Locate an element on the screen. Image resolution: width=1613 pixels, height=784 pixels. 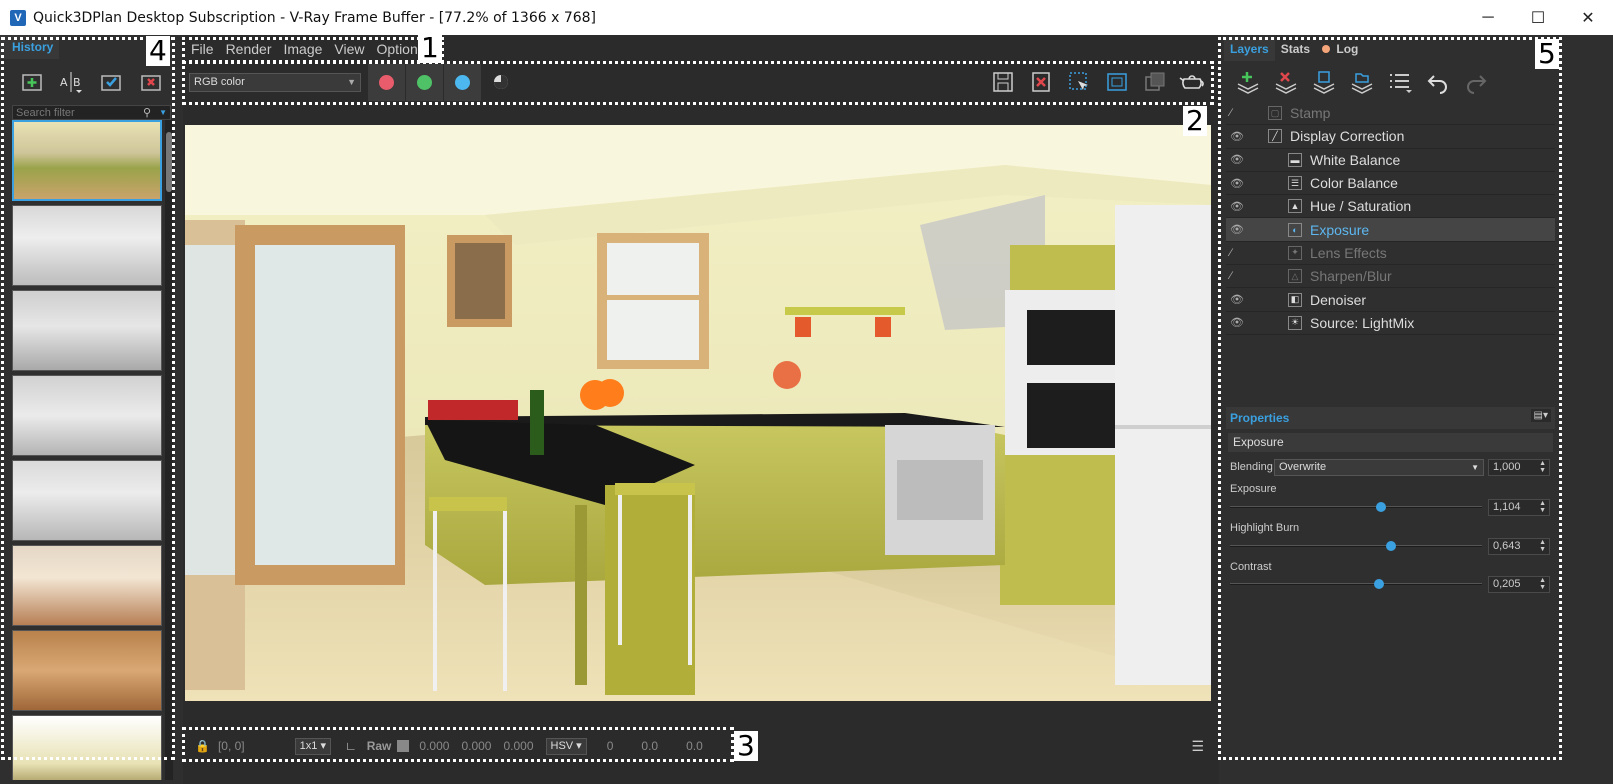
callout-4: 4 is located at coordinates (158, 51).